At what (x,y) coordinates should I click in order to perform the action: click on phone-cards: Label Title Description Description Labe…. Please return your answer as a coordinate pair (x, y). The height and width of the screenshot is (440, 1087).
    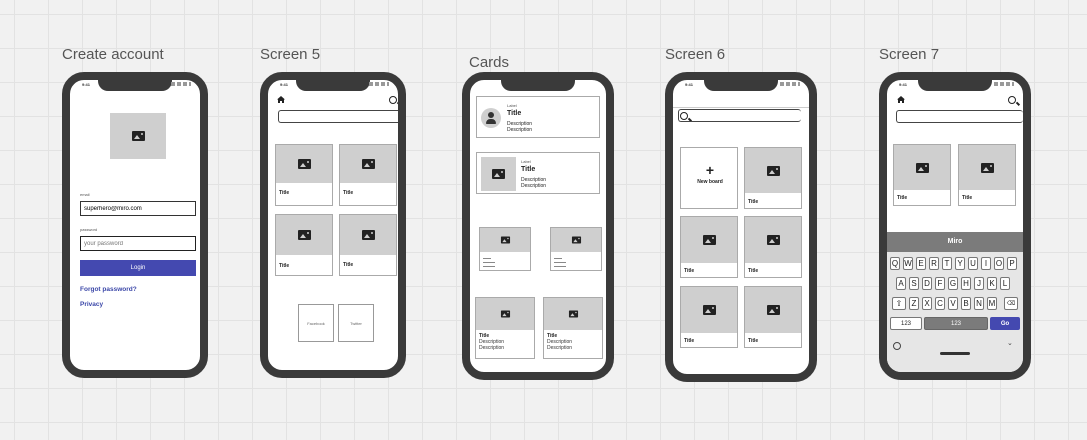
    Looking at the image, I should click on (538, 226).